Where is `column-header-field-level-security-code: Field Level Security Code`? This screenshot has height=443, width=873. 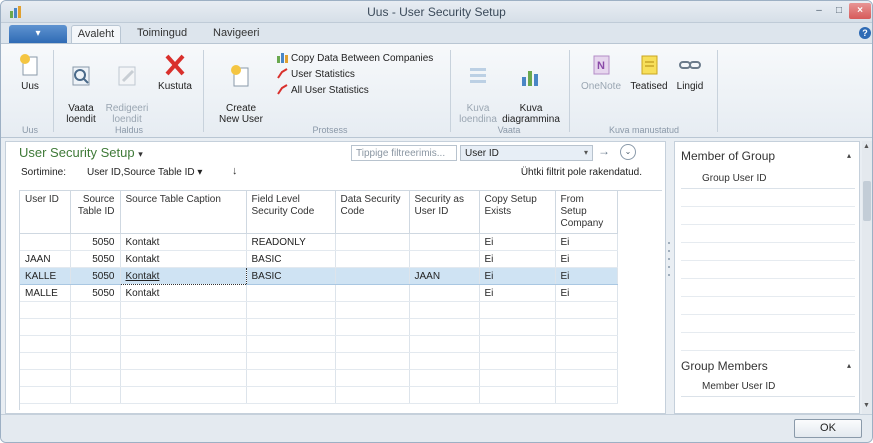 column-header-field-level-security-code: Field Level Security Code is located at coordinates (291, 212).